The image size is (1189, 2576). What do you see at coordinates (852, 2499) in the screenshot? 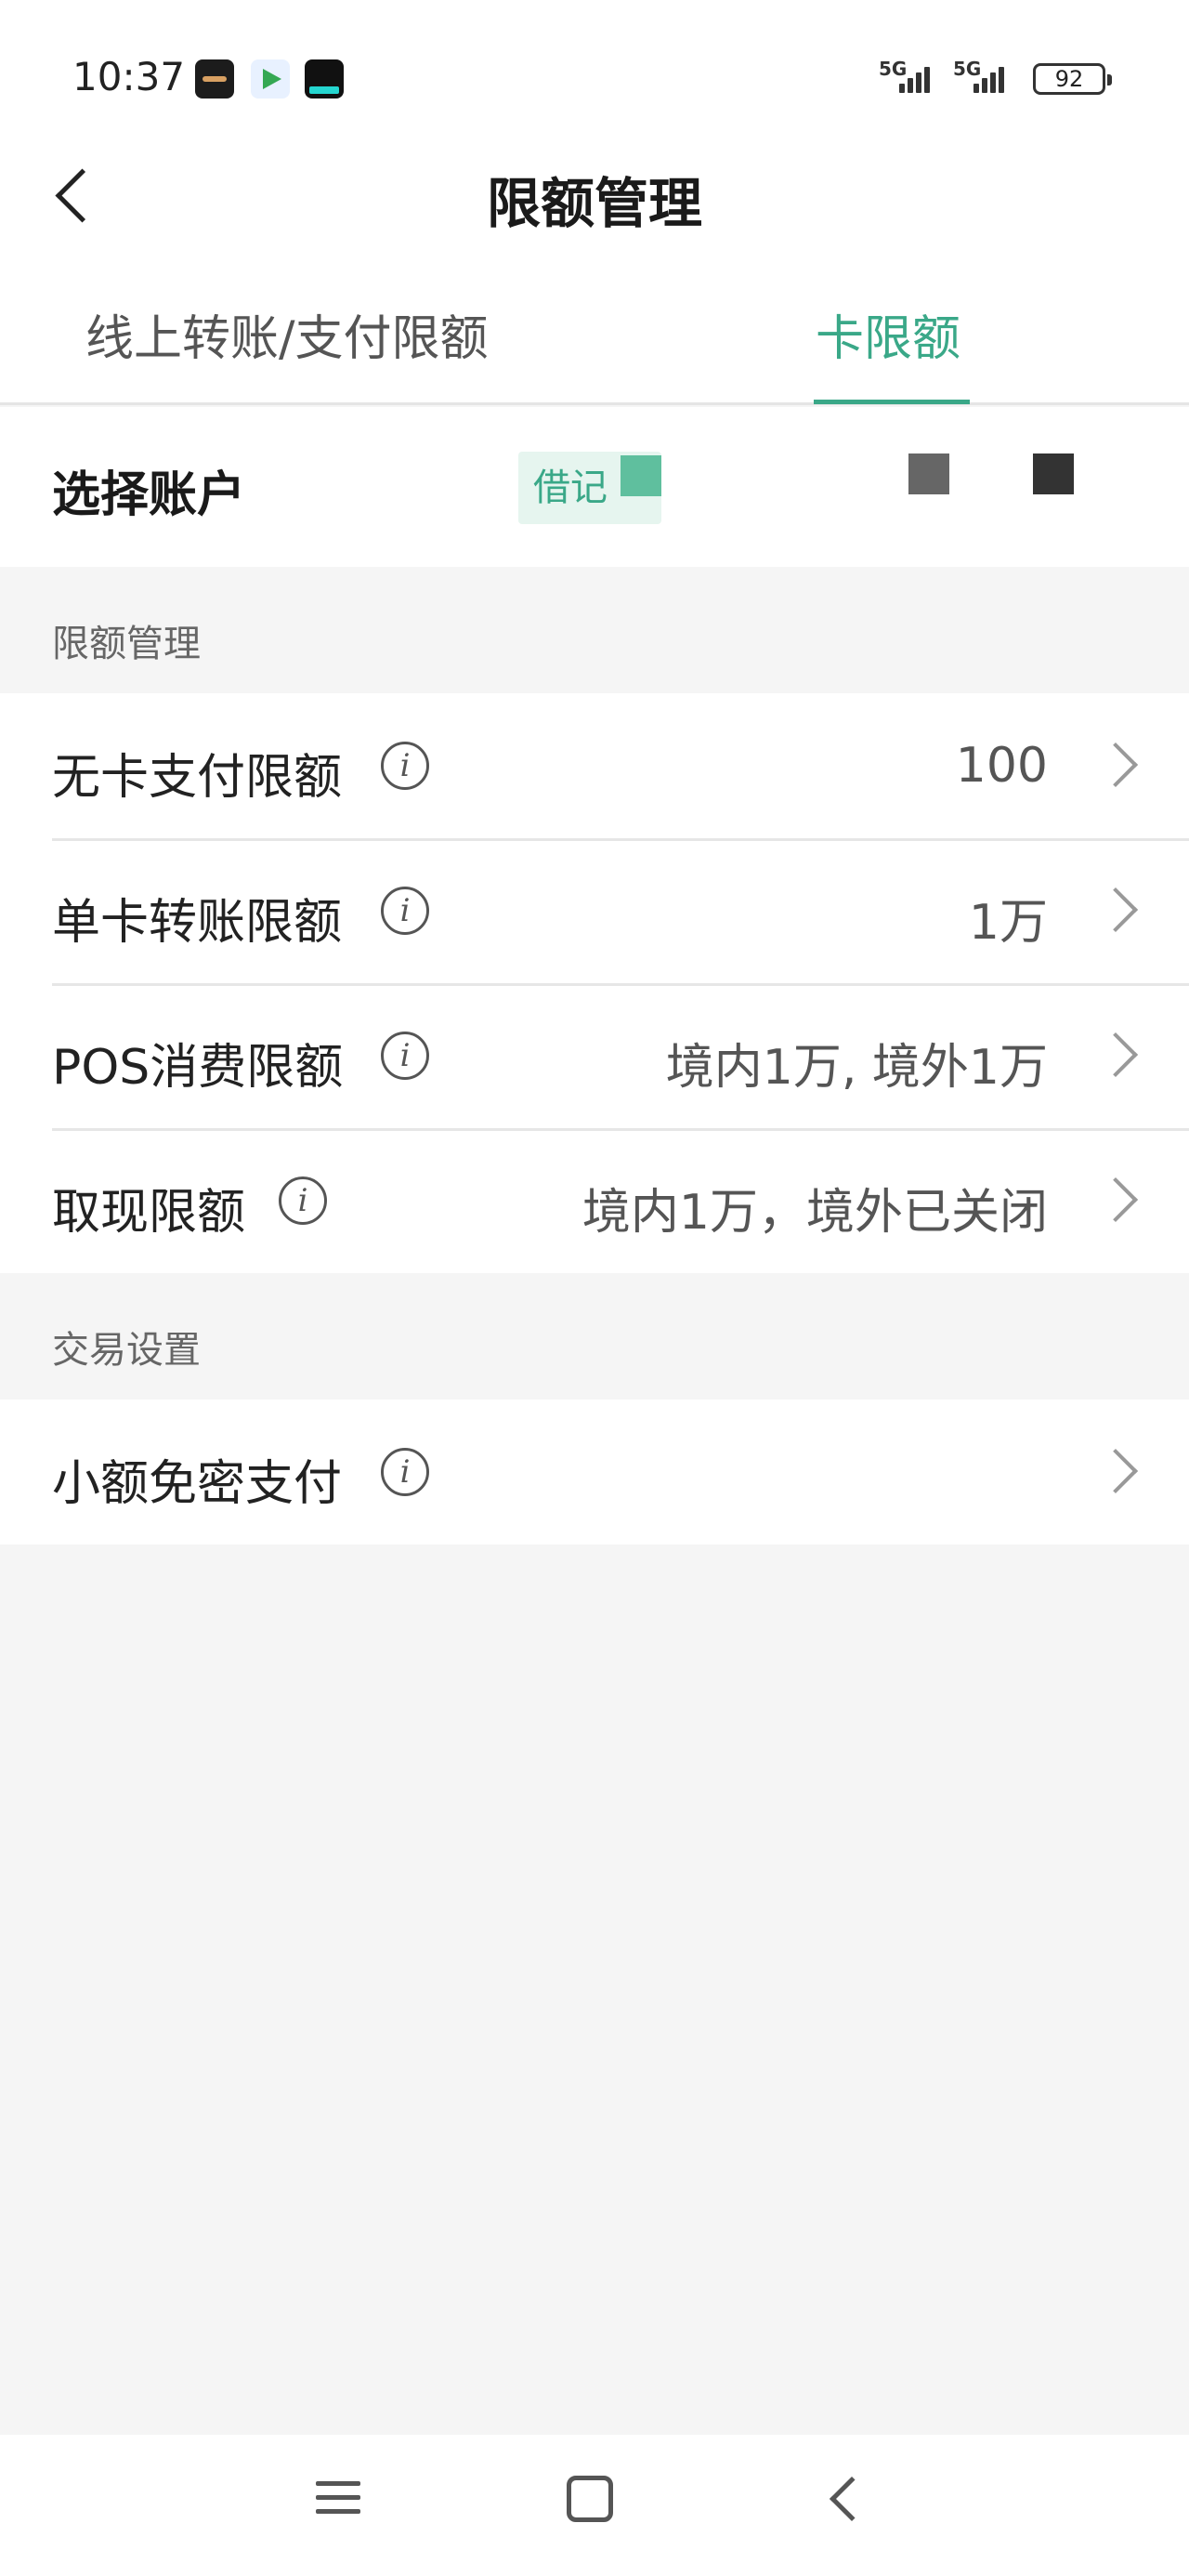
I see `back-icon` at bounding box center [852, 2499].